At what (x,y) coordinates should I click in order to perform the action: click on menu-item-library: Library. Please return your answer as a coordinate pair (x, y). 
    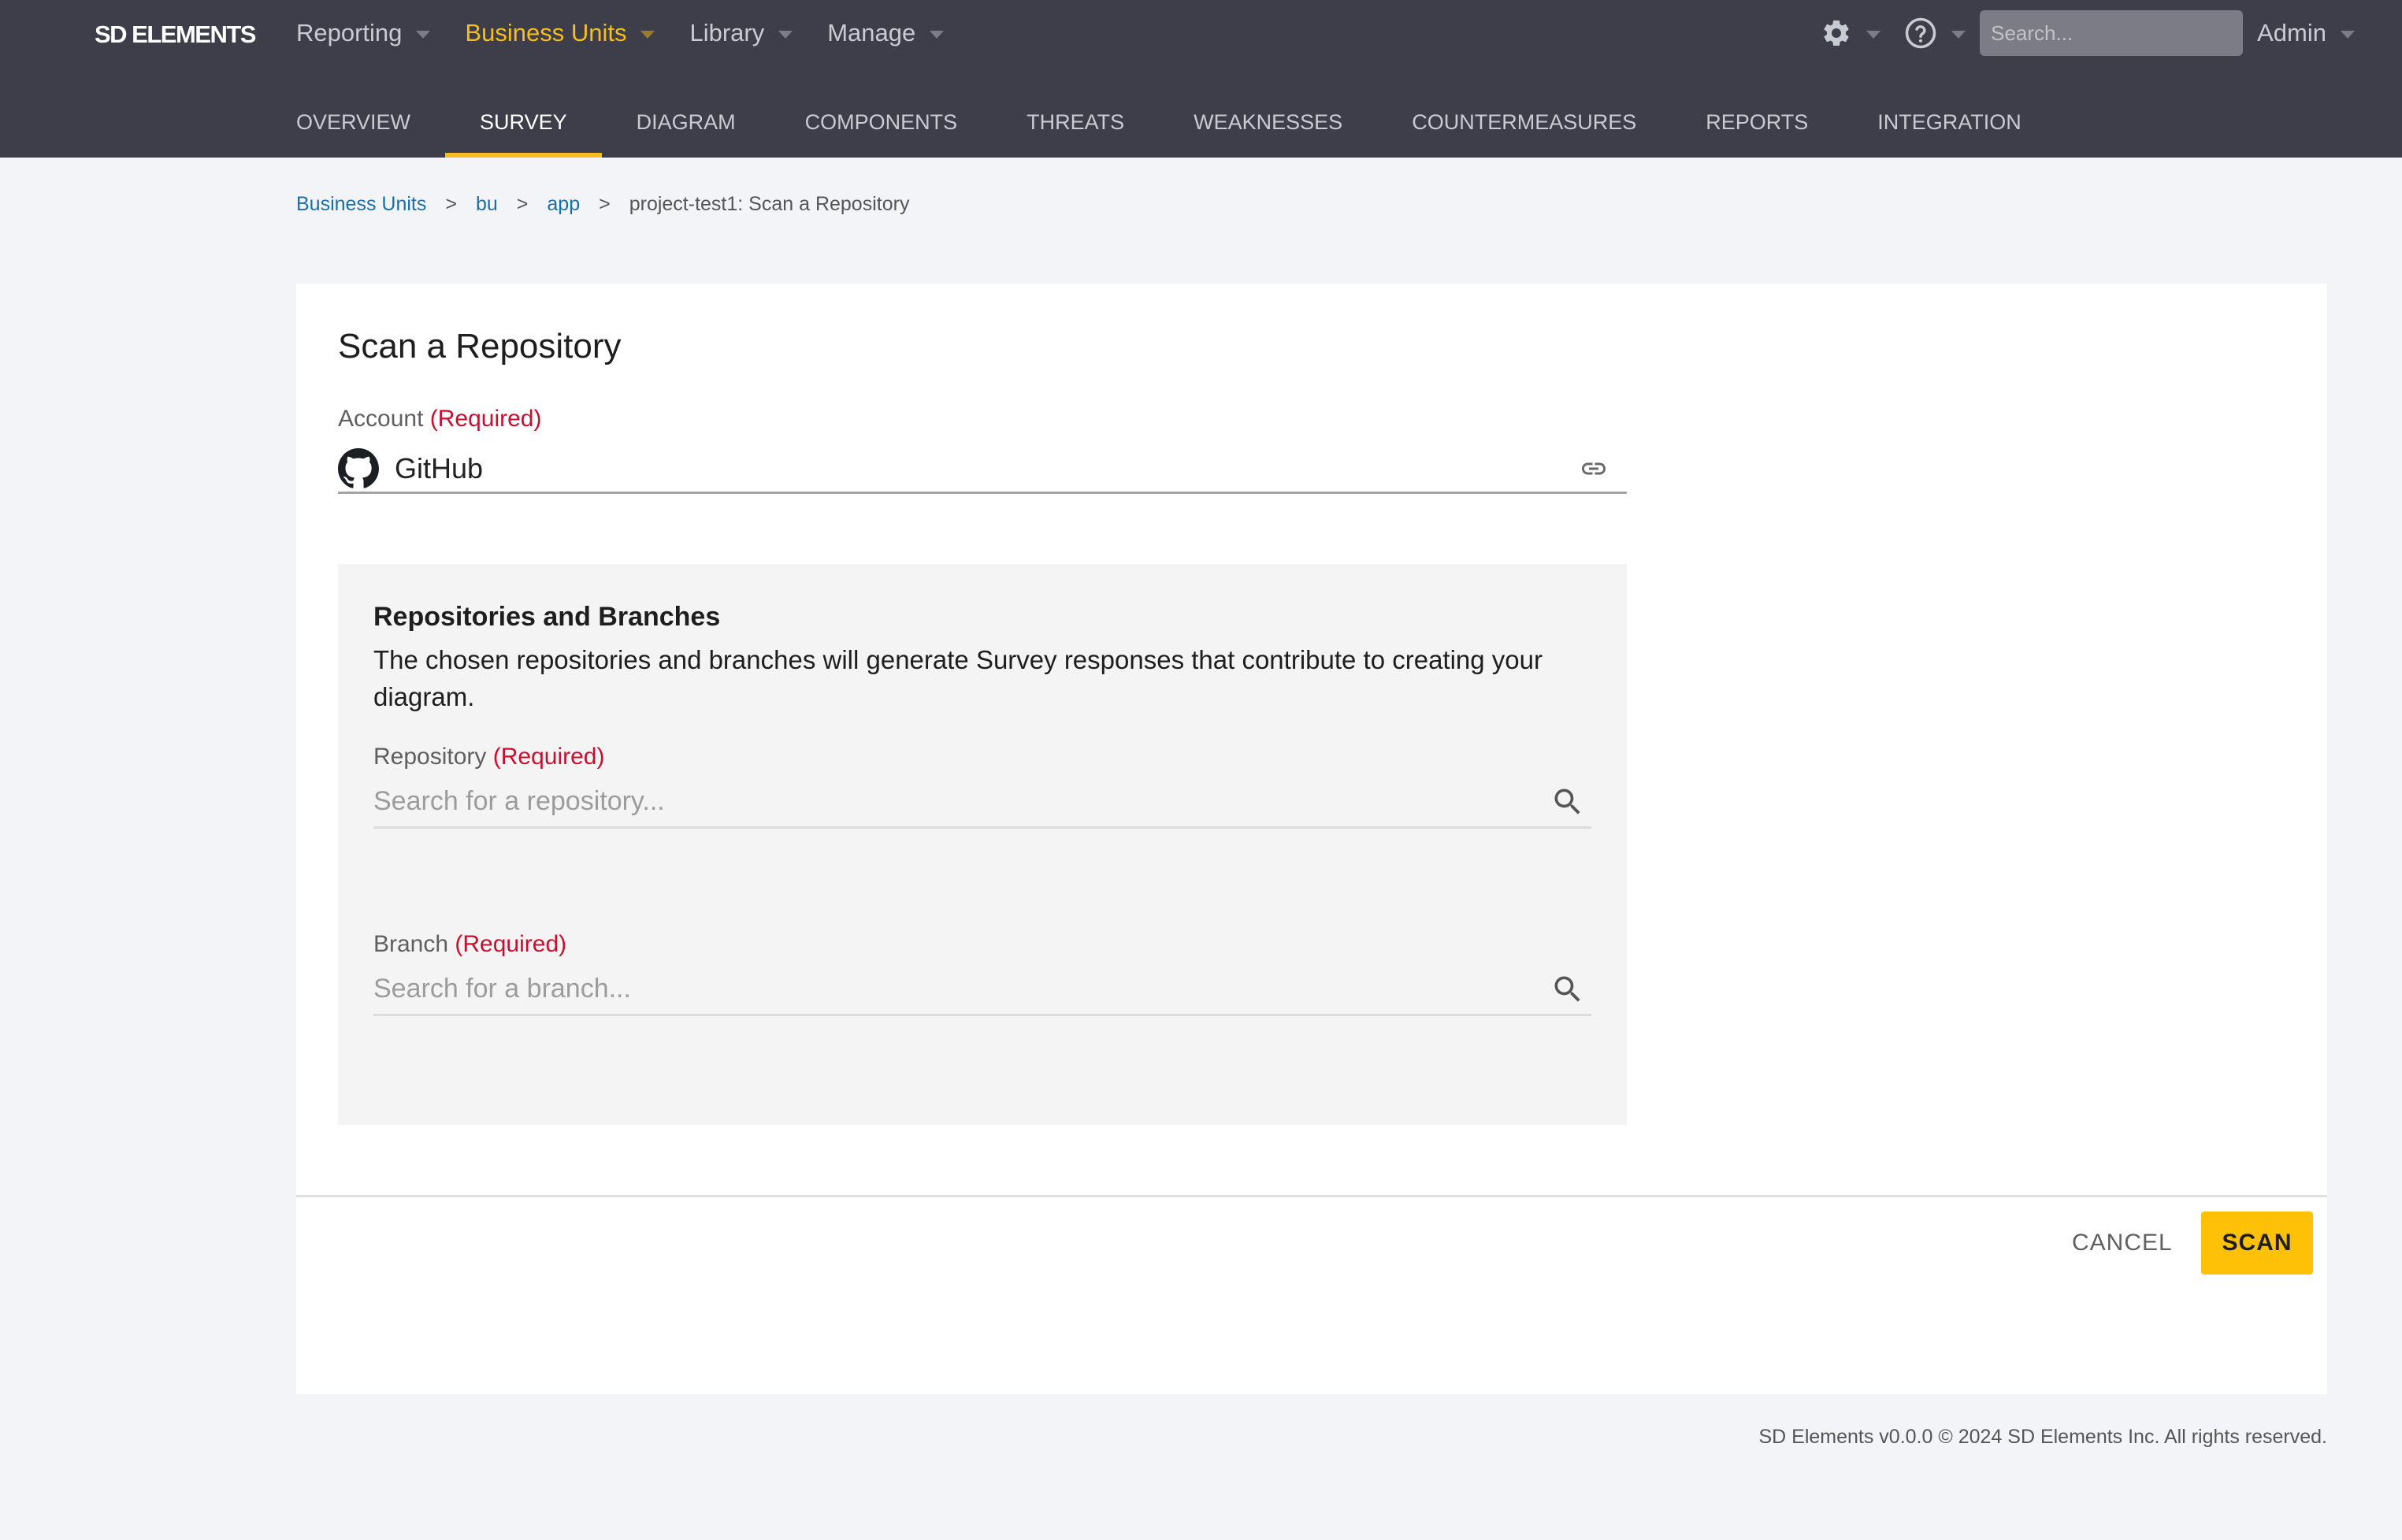
    Looking at the image, I should click on (741, 33).